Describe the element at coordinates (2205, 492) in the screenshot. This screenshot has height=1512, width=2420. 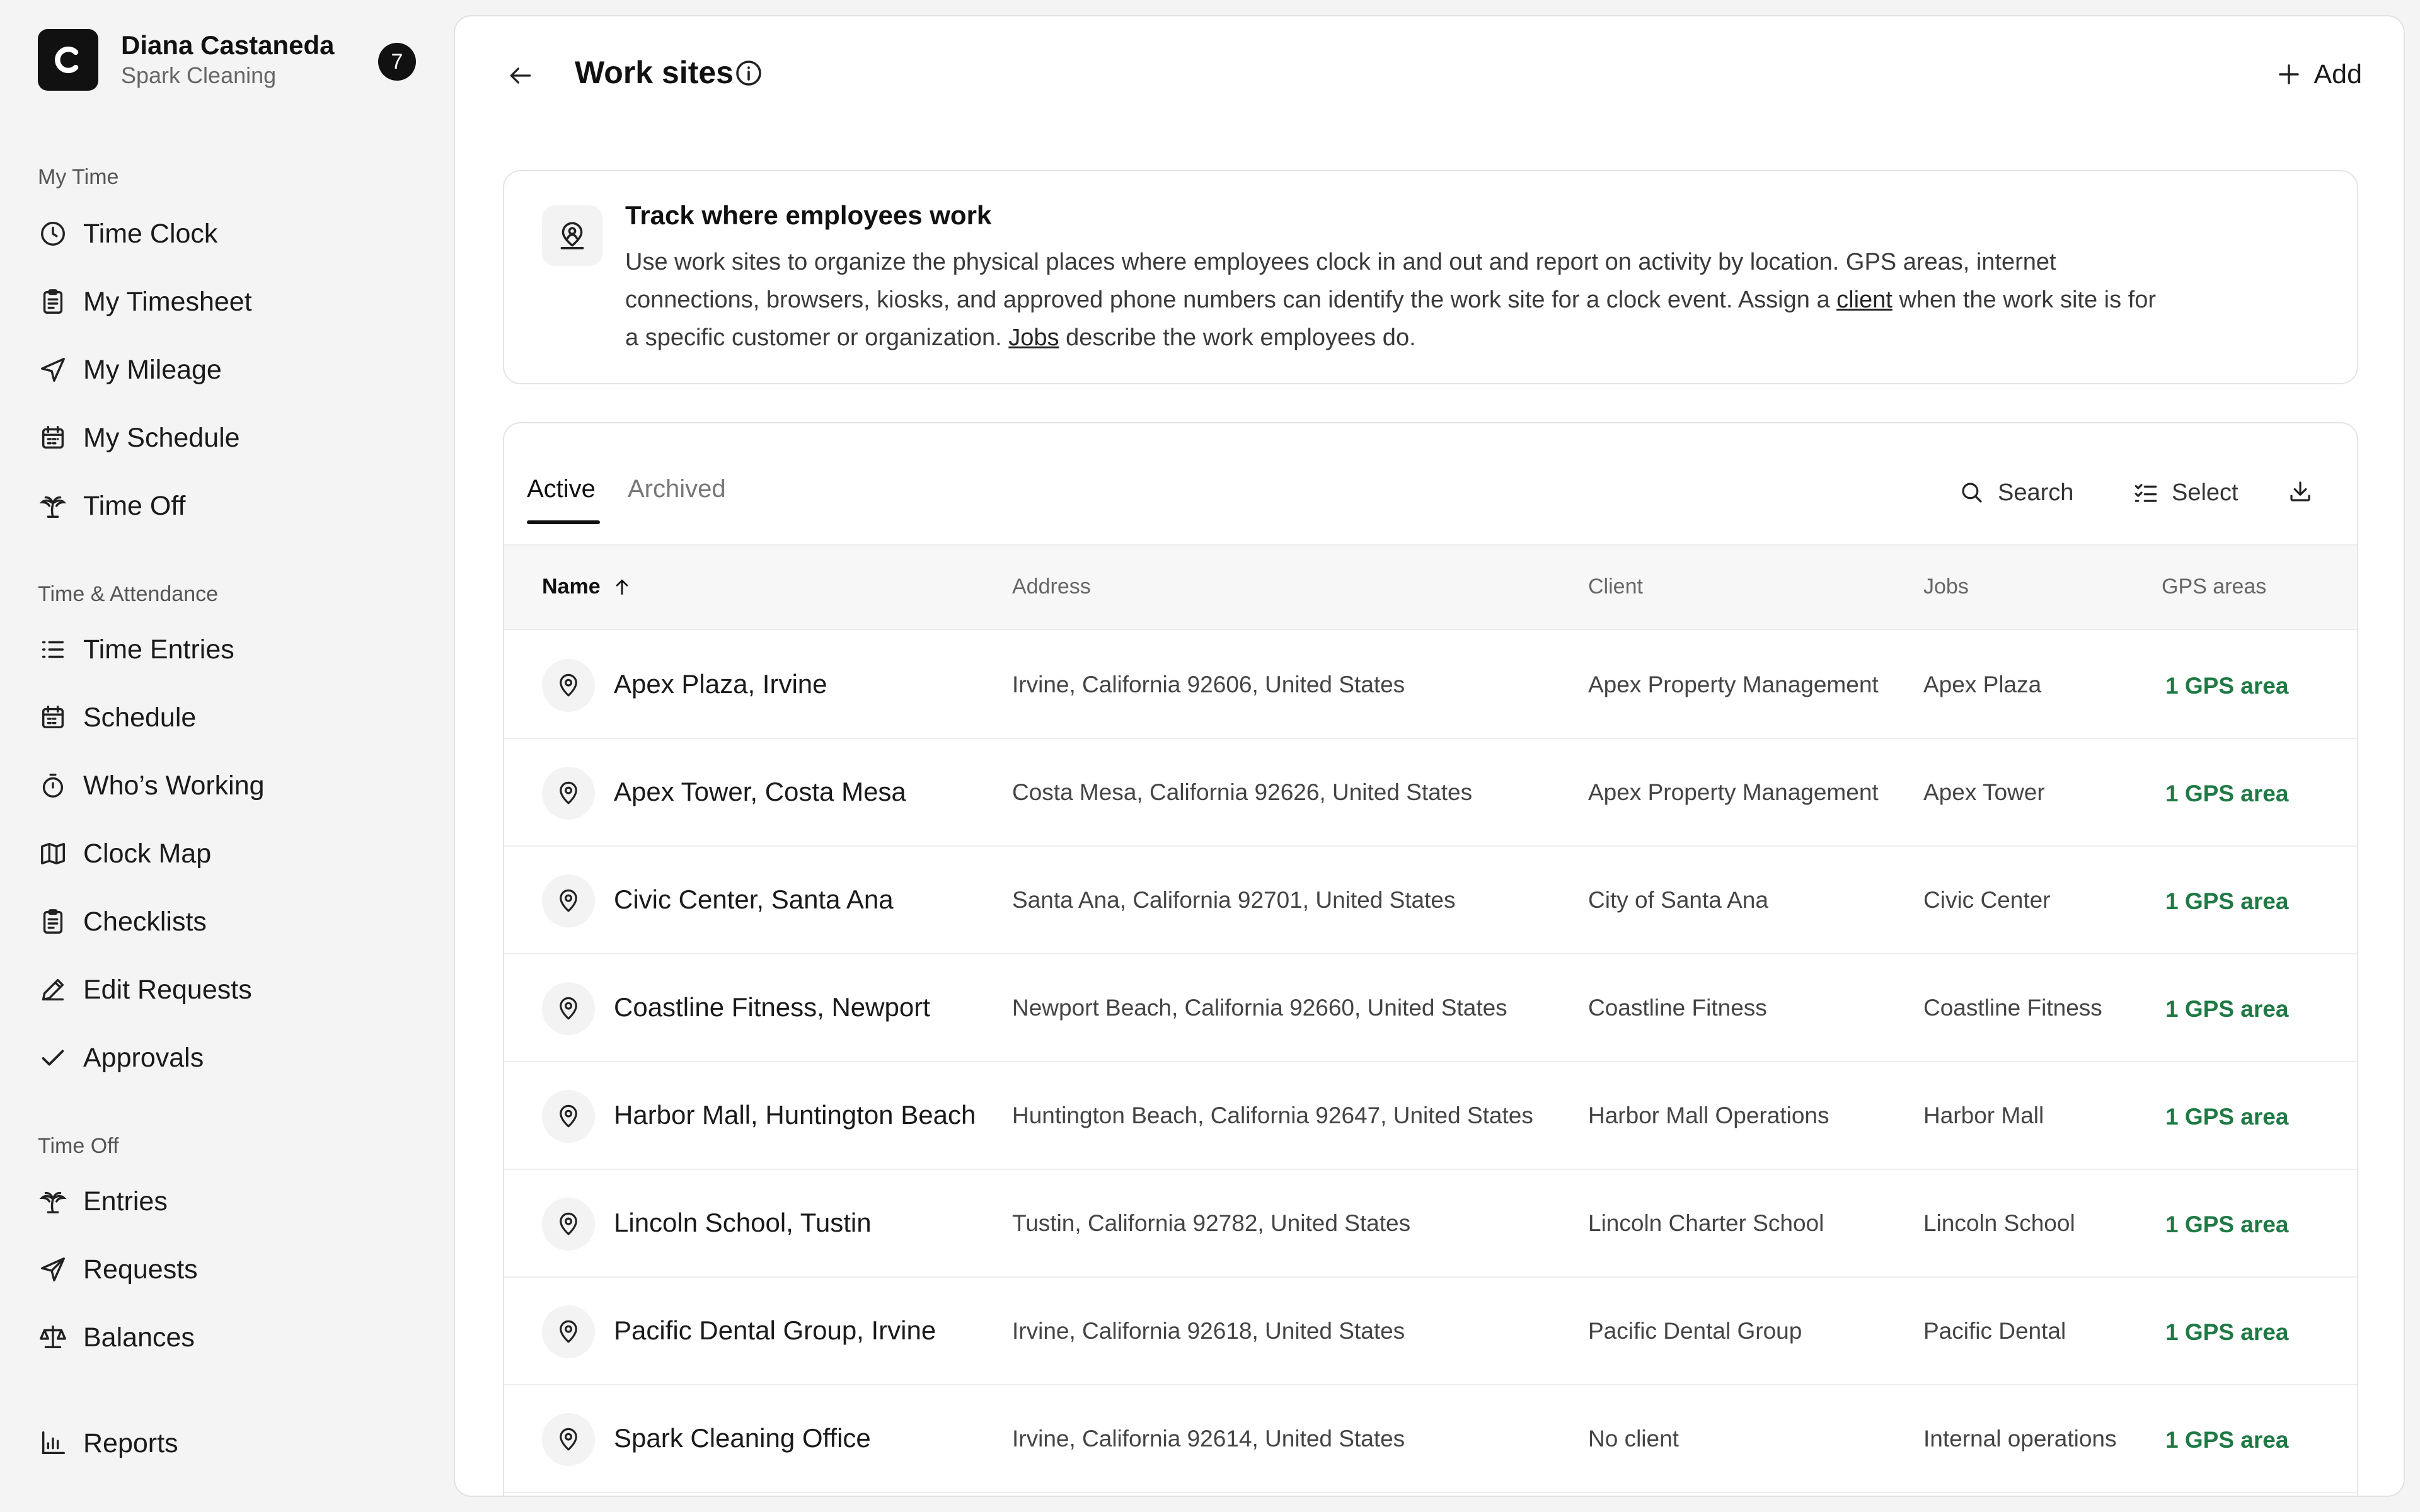
I see `select-label: Select` at that location.